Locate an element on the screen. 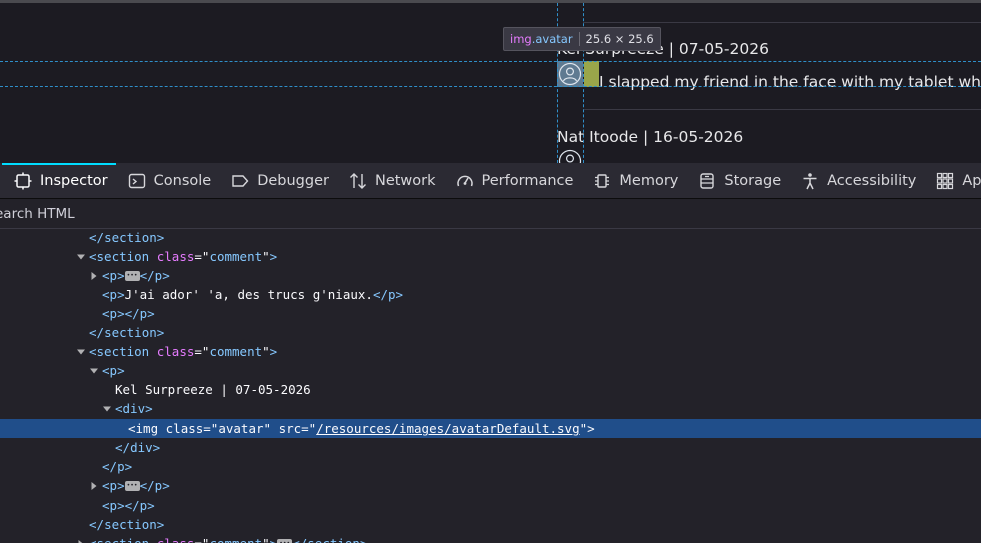  avatar-image is located at coordinates (570, 155).